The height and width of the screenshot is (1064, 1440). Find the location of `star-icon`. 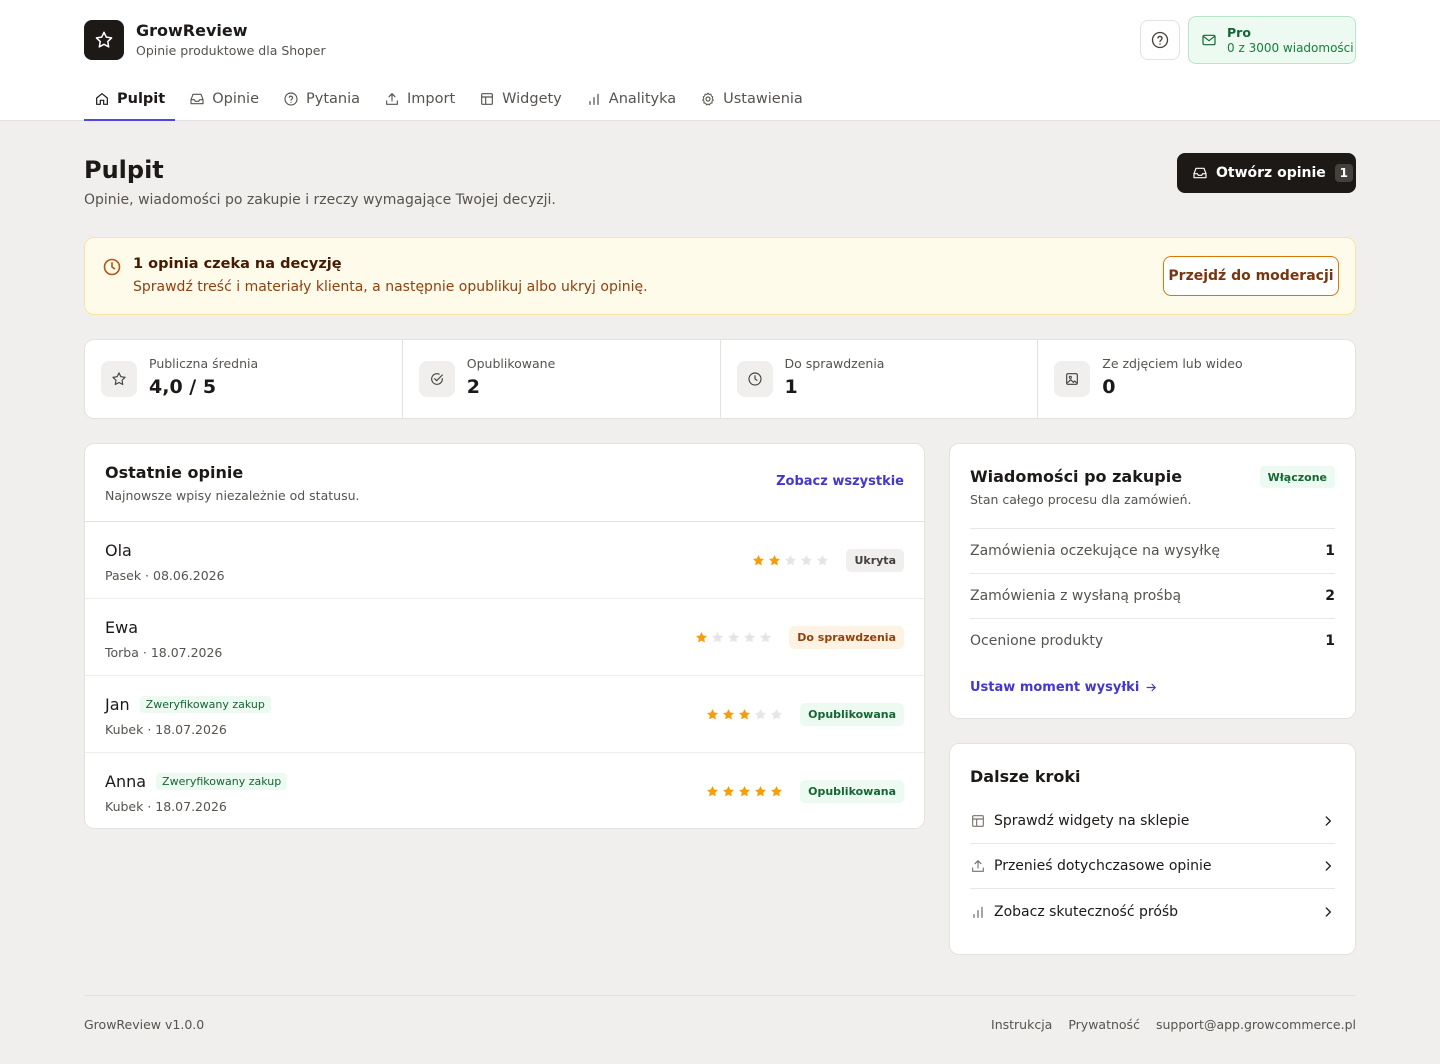

star-icon is located at coordinates (104, 39).